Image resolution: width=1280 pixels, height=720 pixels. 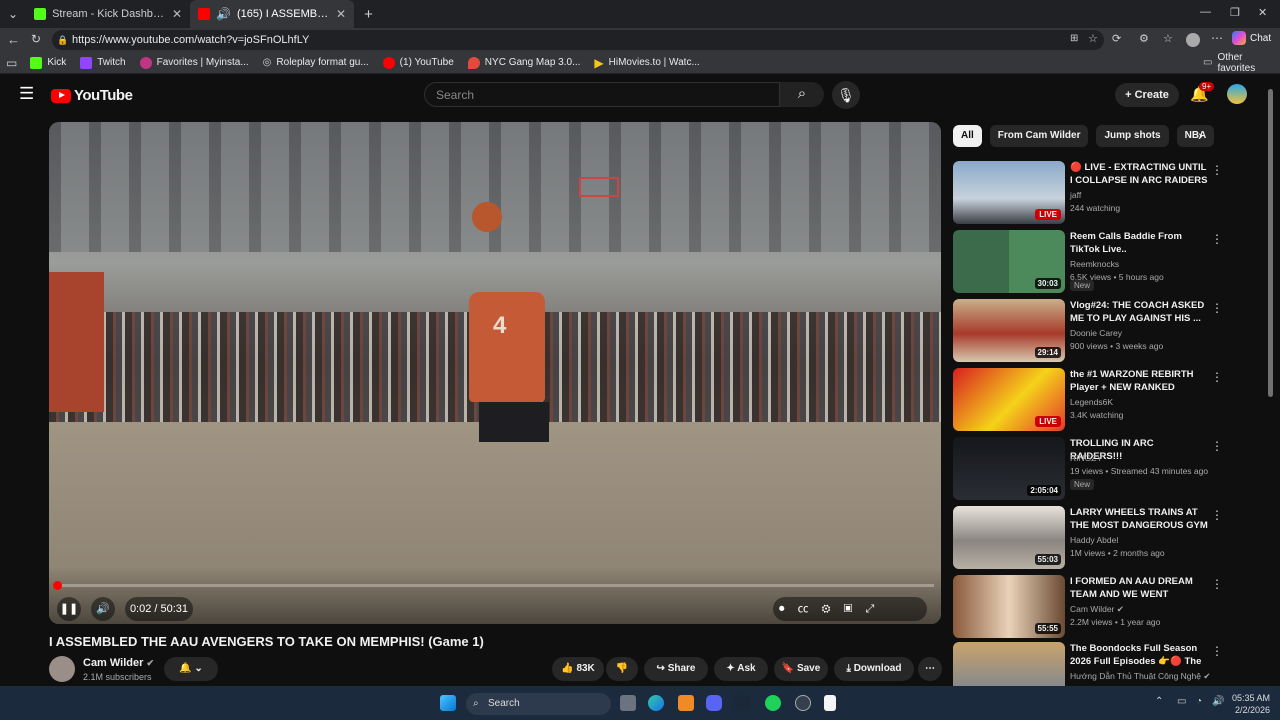 I want to click on new-tab-icon: +, so click(x=368, y=14).